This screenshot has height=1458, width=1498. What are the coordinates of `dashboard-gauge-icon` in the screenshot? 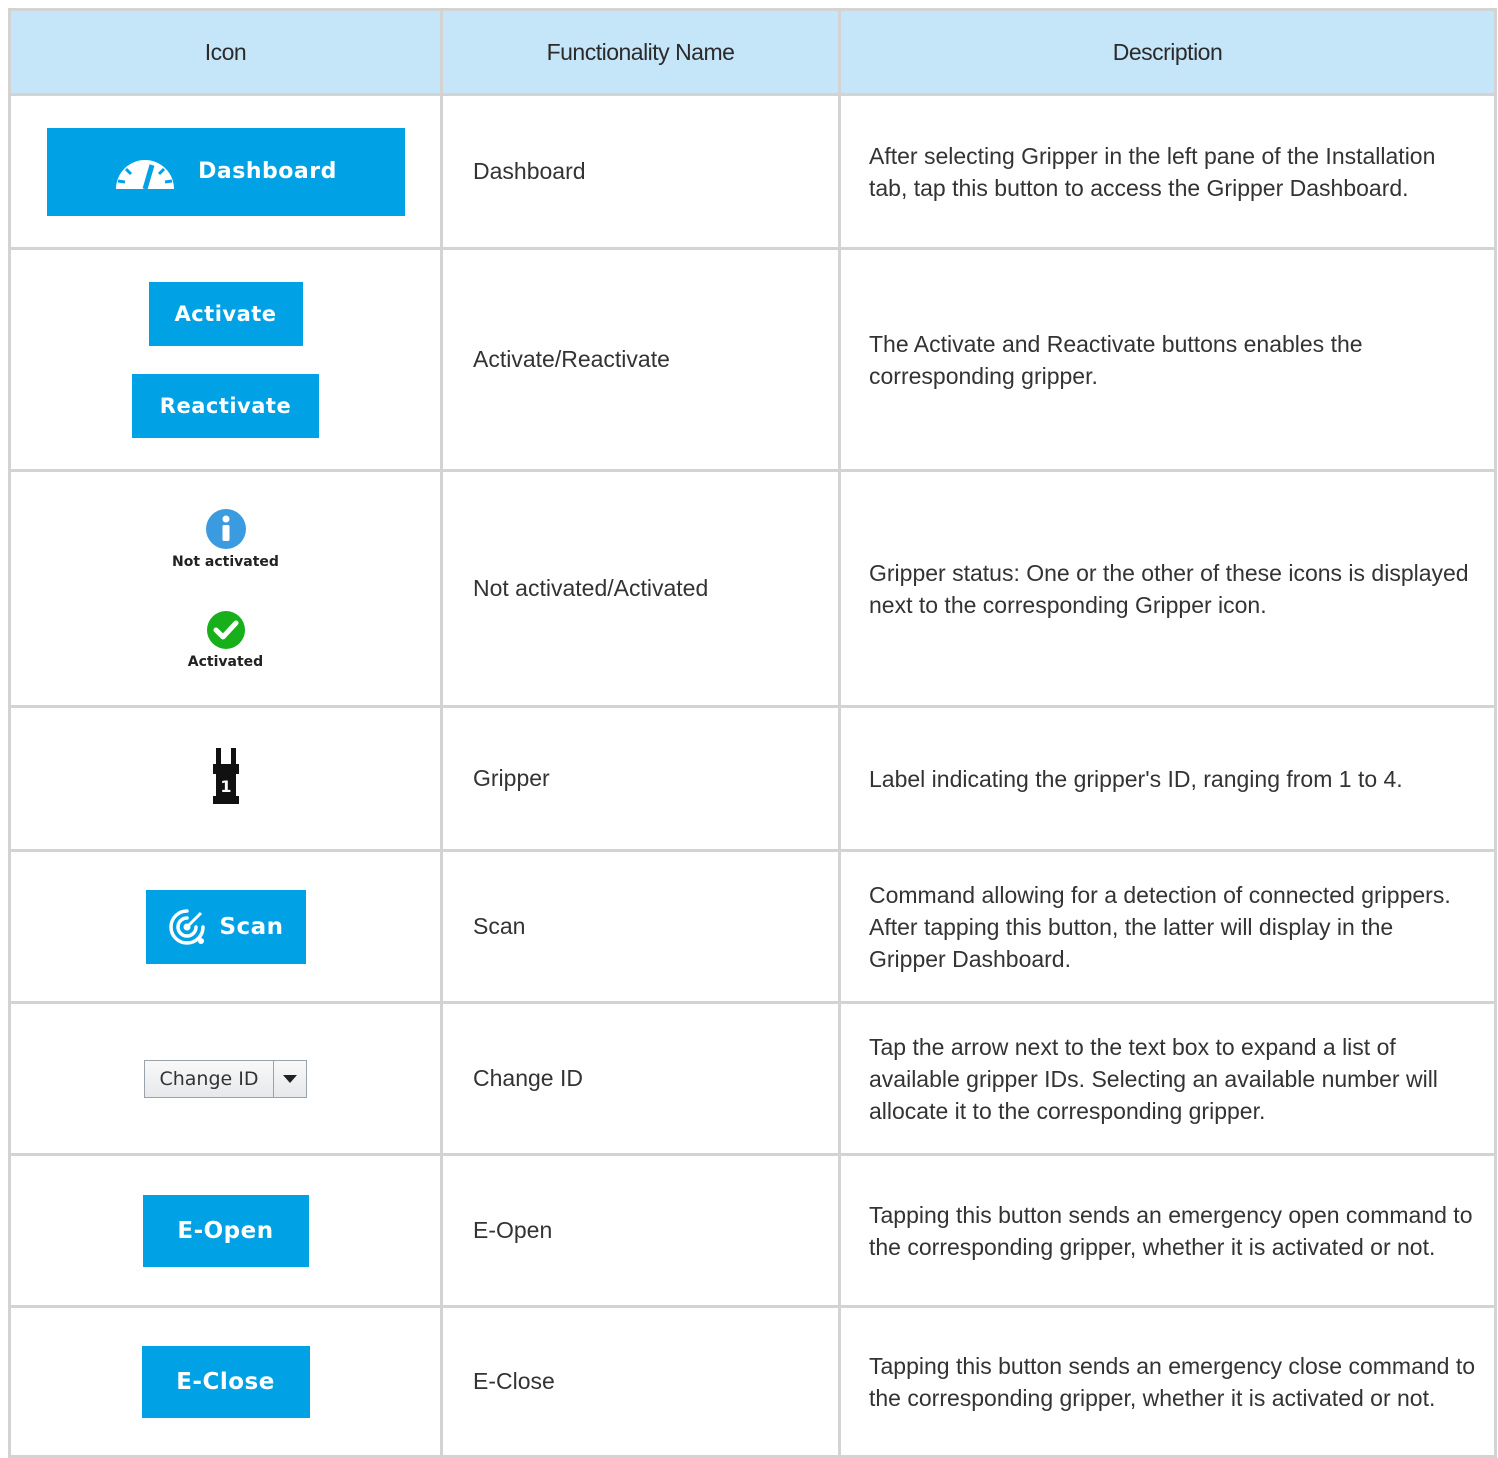 It's located at (145, 174).